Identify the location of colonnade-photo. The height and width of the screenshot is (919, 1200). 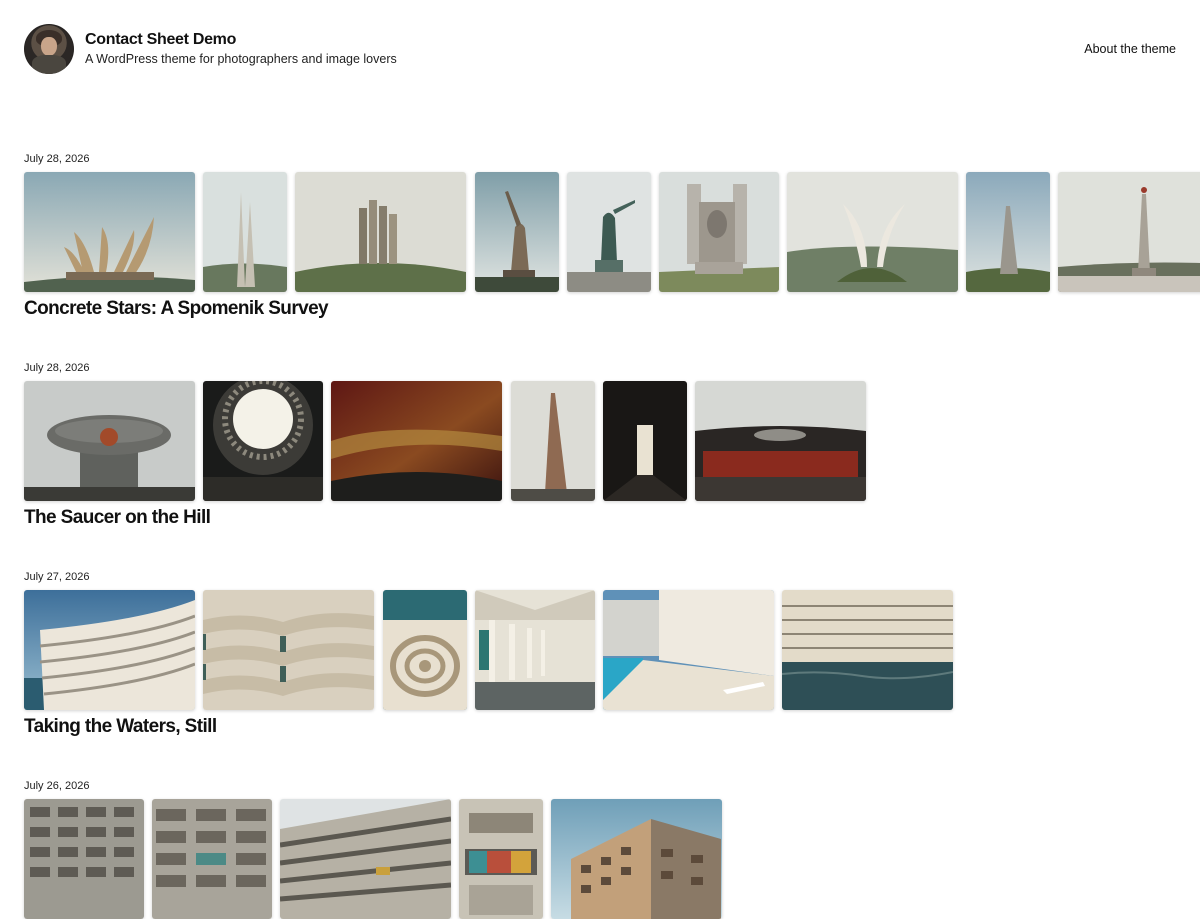
(535, 650).